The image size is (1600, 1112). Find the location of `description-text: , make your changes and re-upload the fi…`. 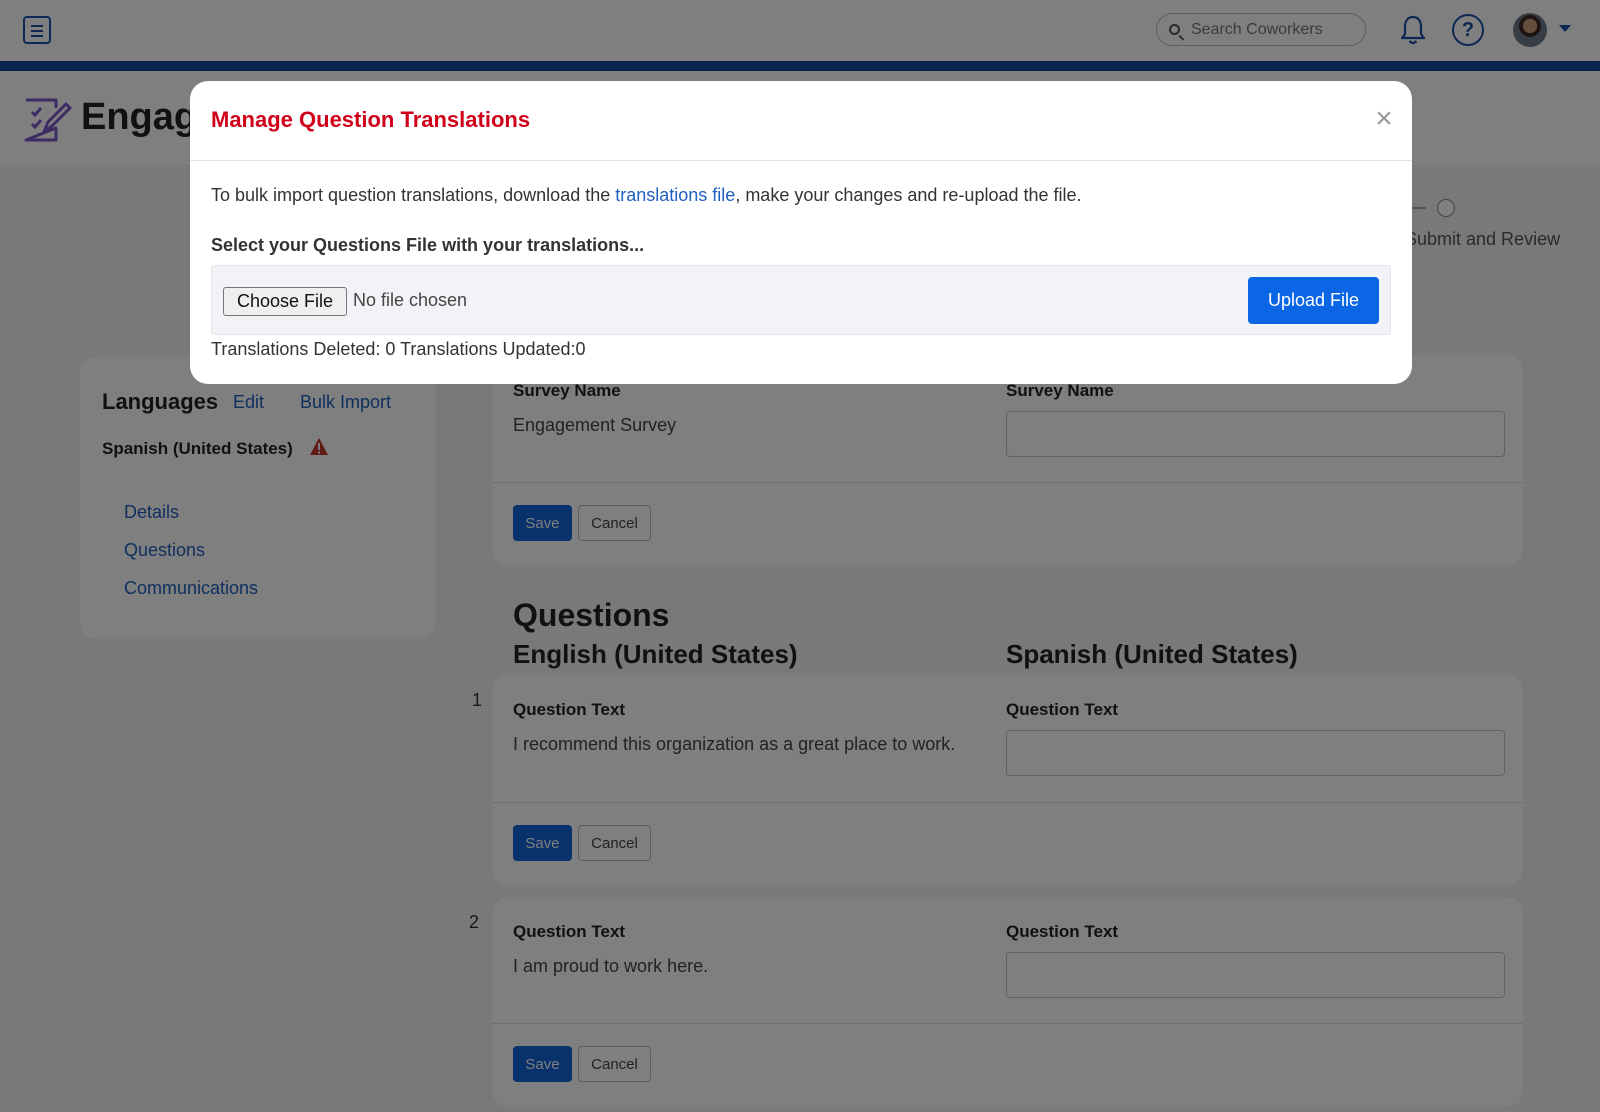

description-text: , make your changes and re-upload the fi… is located at coordinates (908, 195).